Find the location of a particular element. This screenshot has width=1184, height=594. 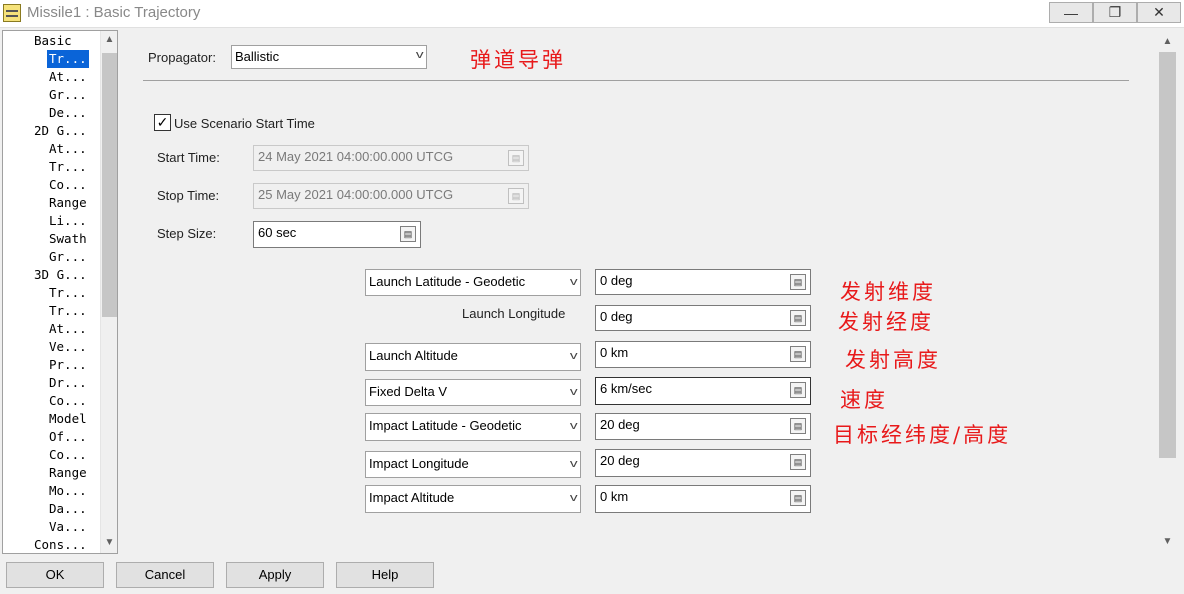

stop-time-value: 25 May 2021 04:00:00.000 UTCG is located at coordinates (356, 194).